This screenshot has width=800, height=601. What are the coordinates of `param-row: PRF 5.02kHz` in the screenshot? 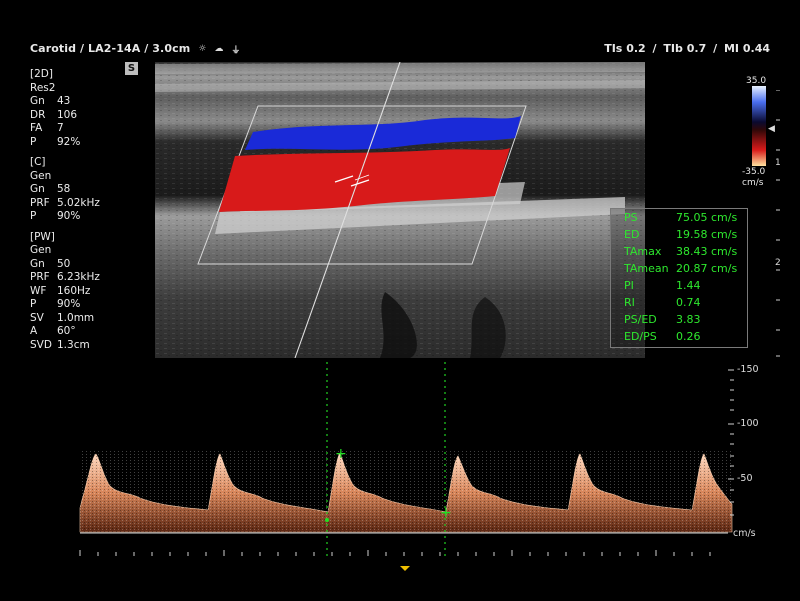 It's located at (65, 202).